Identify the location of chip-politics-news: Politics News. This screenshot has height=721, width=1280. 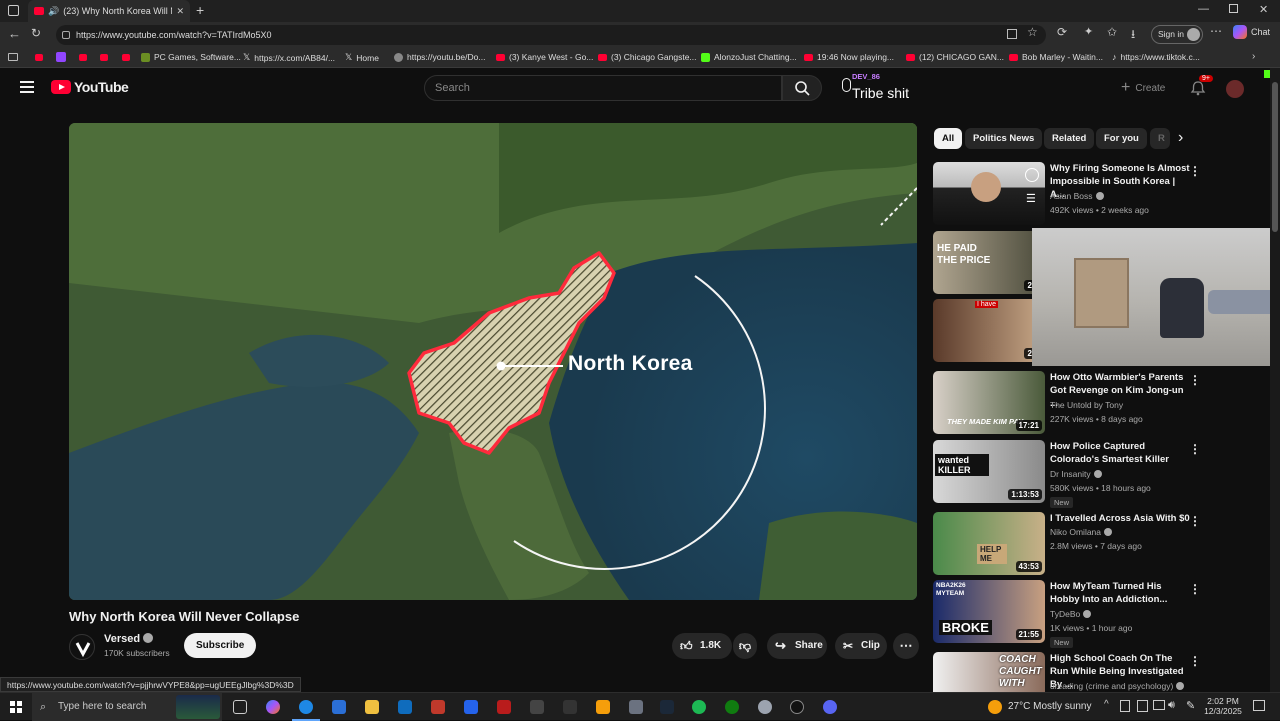
(1004, 138).